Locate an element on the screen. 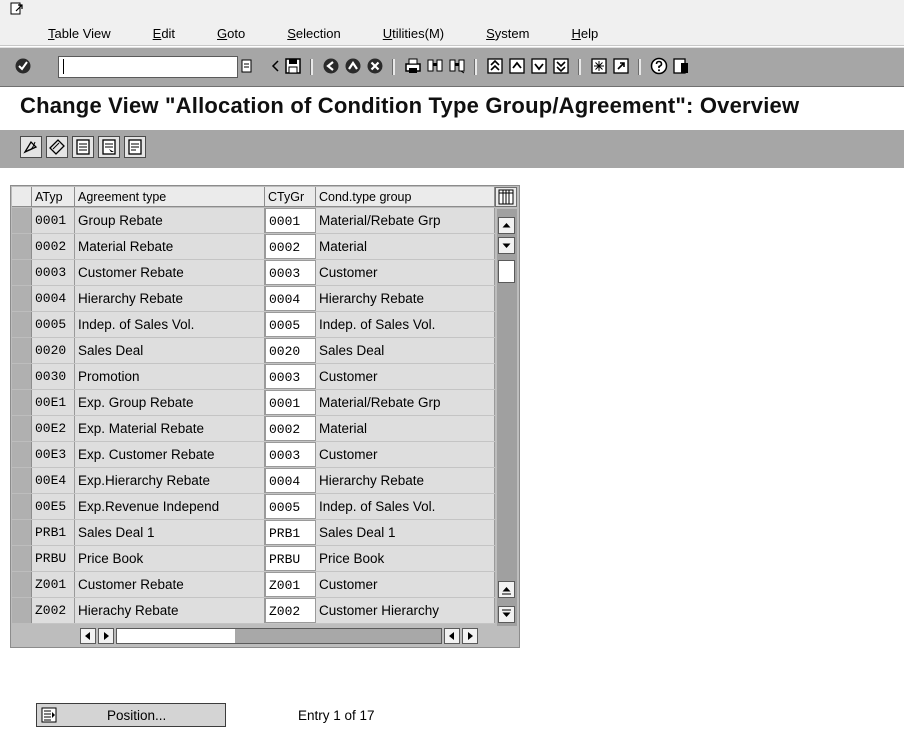 The image size is (904, 740). back-icon is located at coordinates (331, 66).